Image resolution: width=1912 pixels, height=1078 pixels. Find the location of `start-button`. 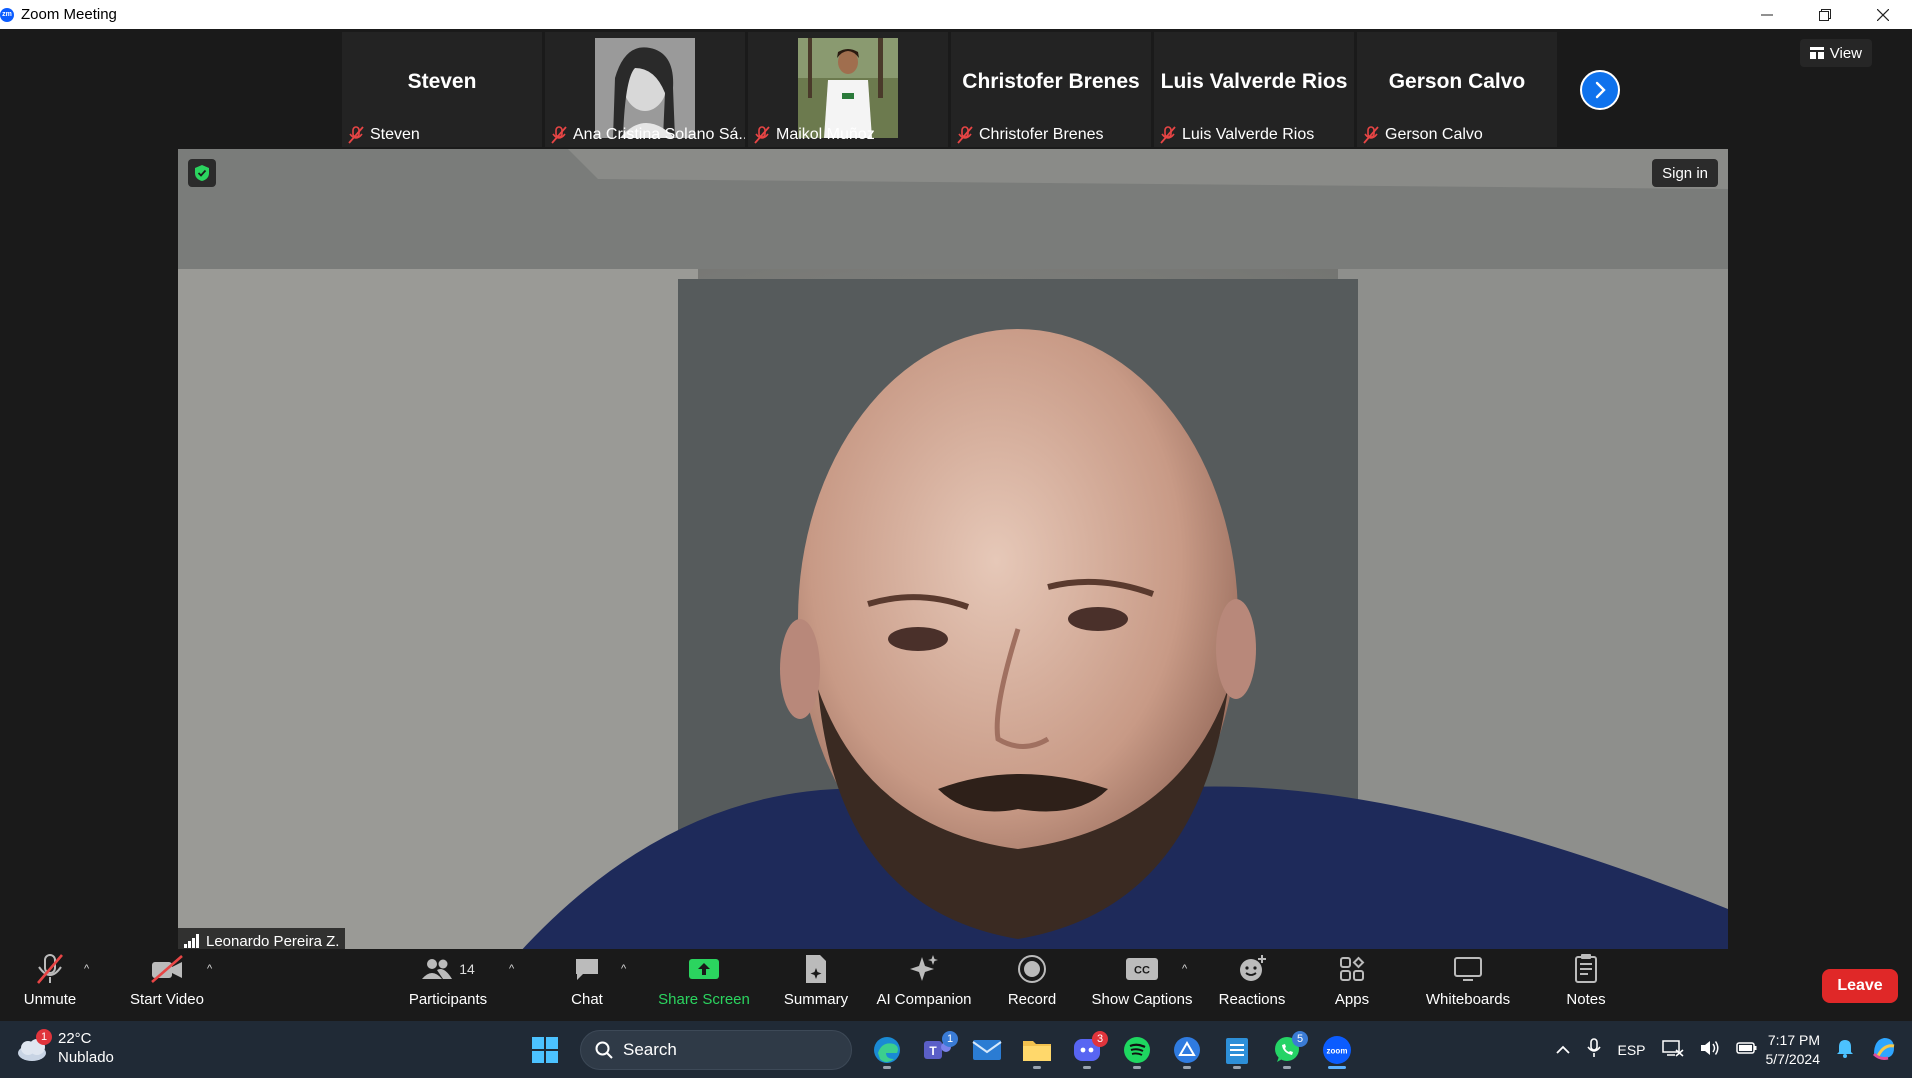

start-button is located at coordinates (545, 1050).